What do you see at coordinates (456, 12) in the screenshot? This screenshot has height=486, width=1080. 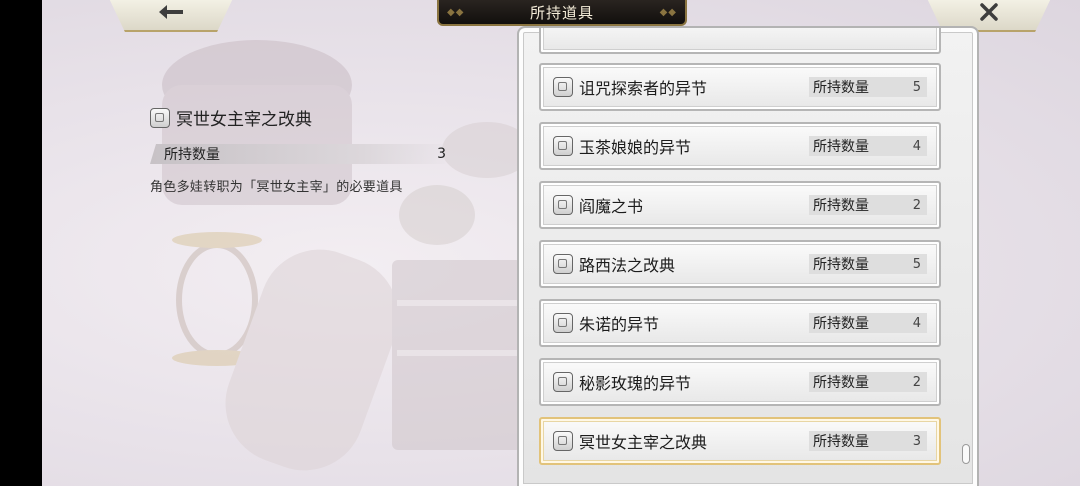 I see `ornament-left: ◆◆` at bounding box center [456, 12].